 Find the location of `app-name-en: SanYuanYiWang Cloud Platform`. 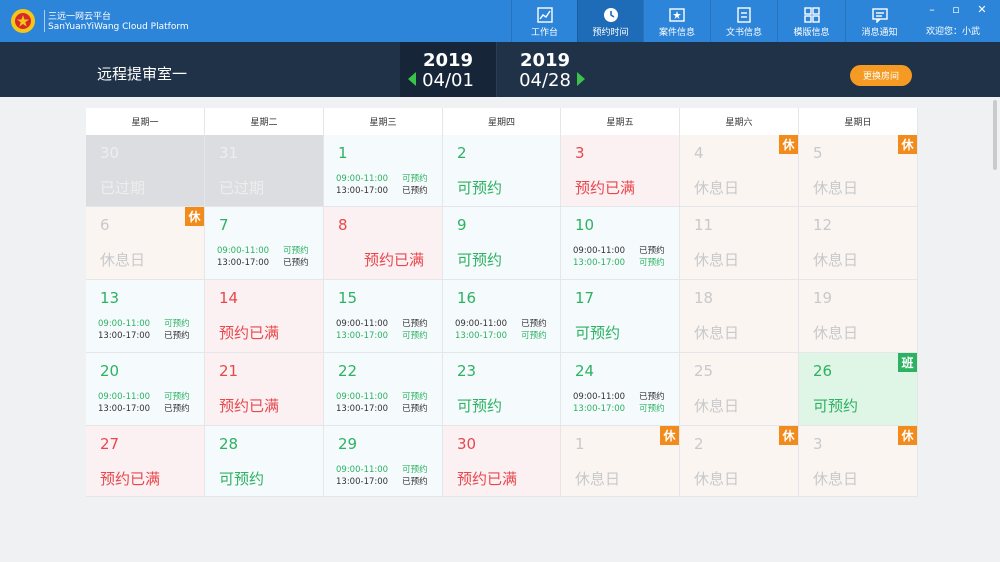

app-name-en: SanYuanYiWang Cloud Platform is located at coordinates (118, 27).